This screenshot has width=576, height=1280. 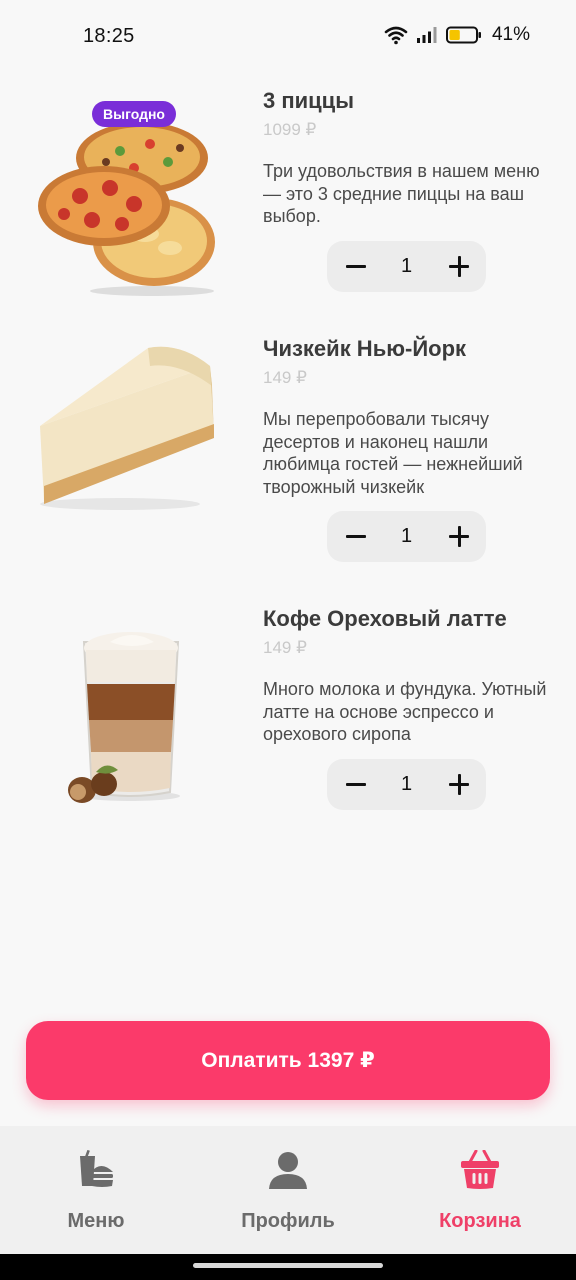 I want to click on nav-item-menu: Меню, so click(x=96, y=1190).